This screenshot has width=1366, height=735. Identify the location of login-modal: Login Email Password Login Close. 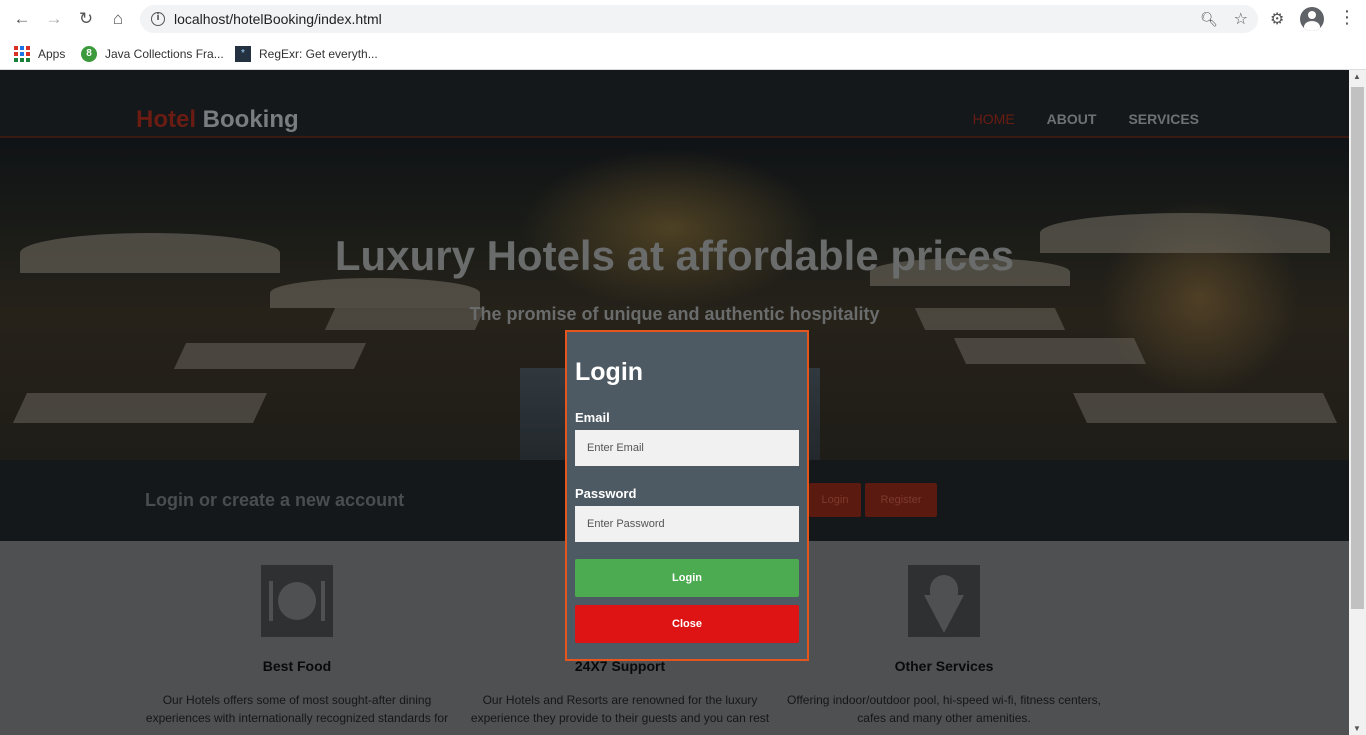
(687, 495).